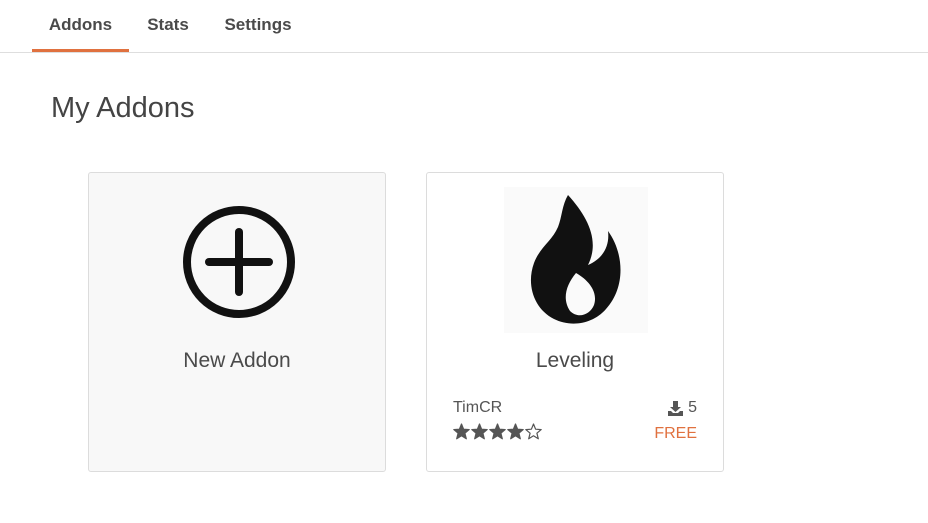 This screenshot has width=928, height=523. What do you see at coordinates (692, 407) in the screenshot?
I see `download-count: 5` at bounding box center [692, 407].